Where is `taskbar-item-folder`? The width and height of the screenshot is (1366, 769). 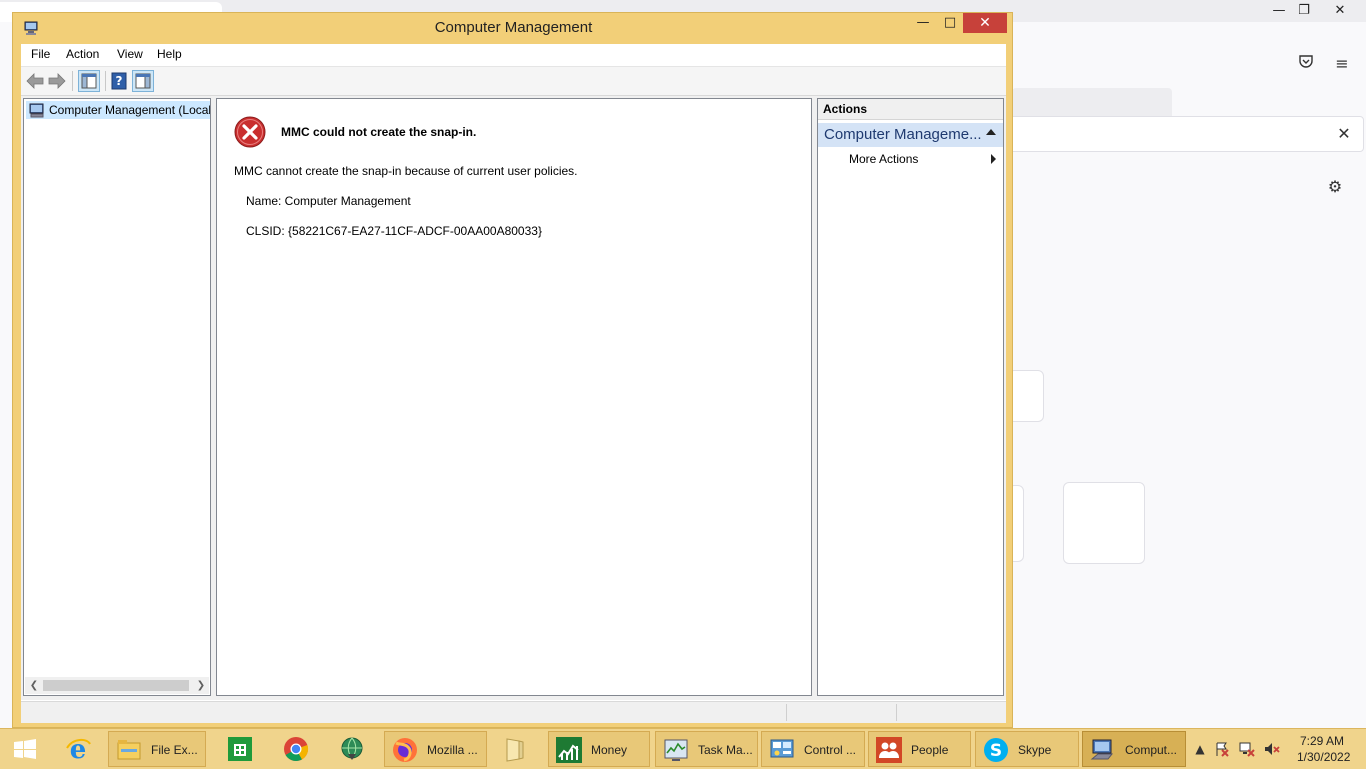
taskbar-item-folder is located at coordinates (515, 749).